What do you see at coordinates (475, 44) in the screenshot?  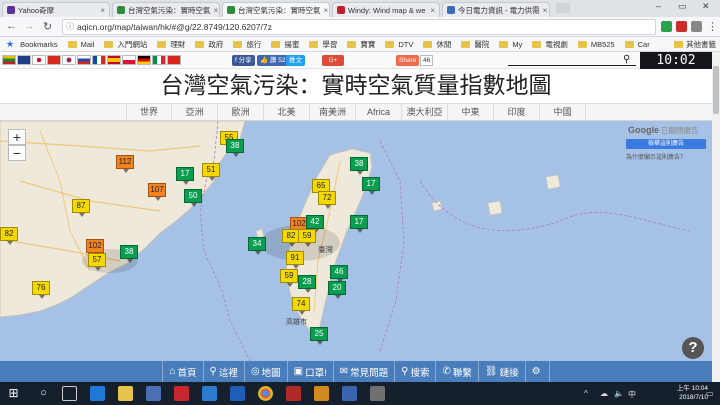 I see `bookmark-item: 醫院` at bounding box center [475, 44].